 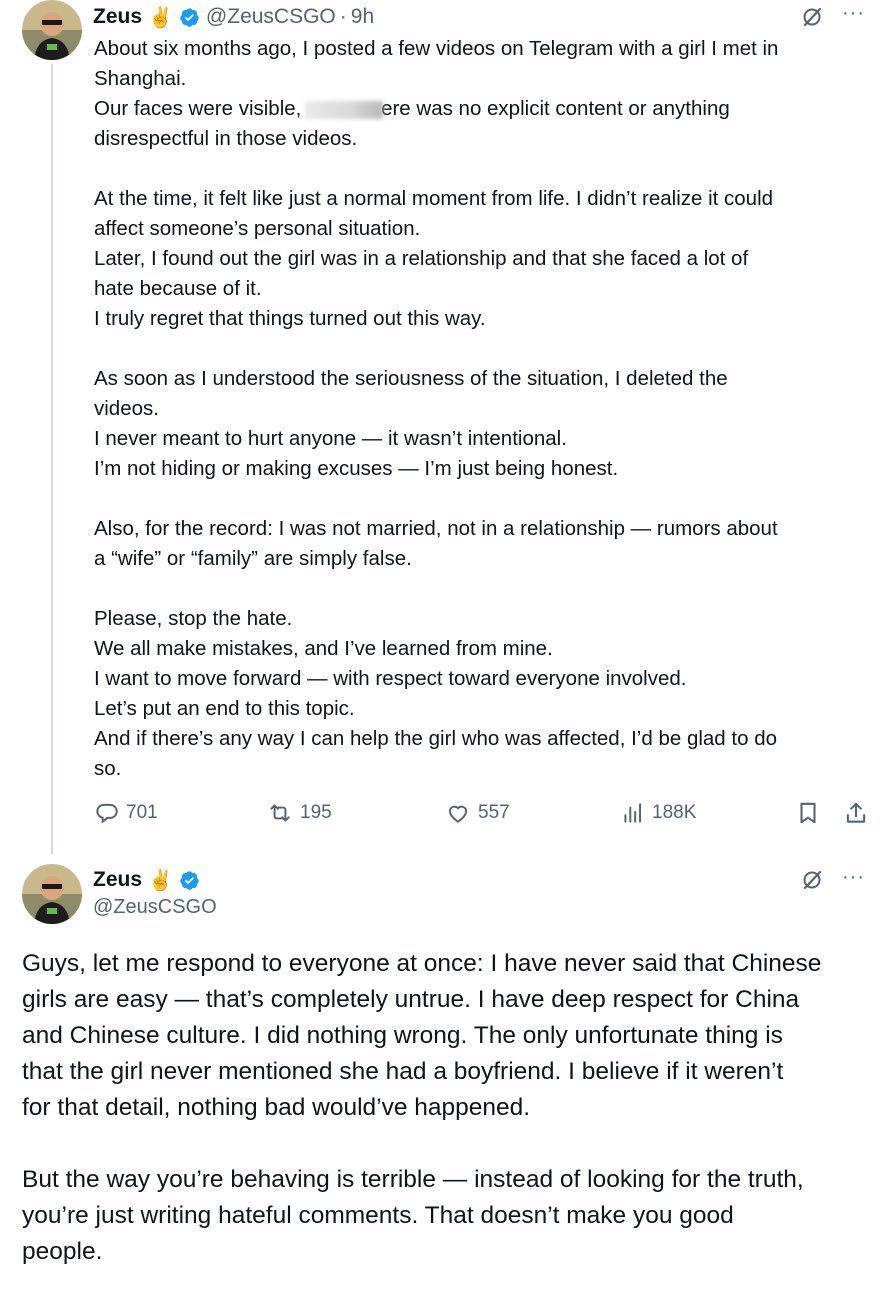 What do you see at coordinates (142, 812) in the screenshot?
I see `reply-count: 701` at bounding box center [142, 812].